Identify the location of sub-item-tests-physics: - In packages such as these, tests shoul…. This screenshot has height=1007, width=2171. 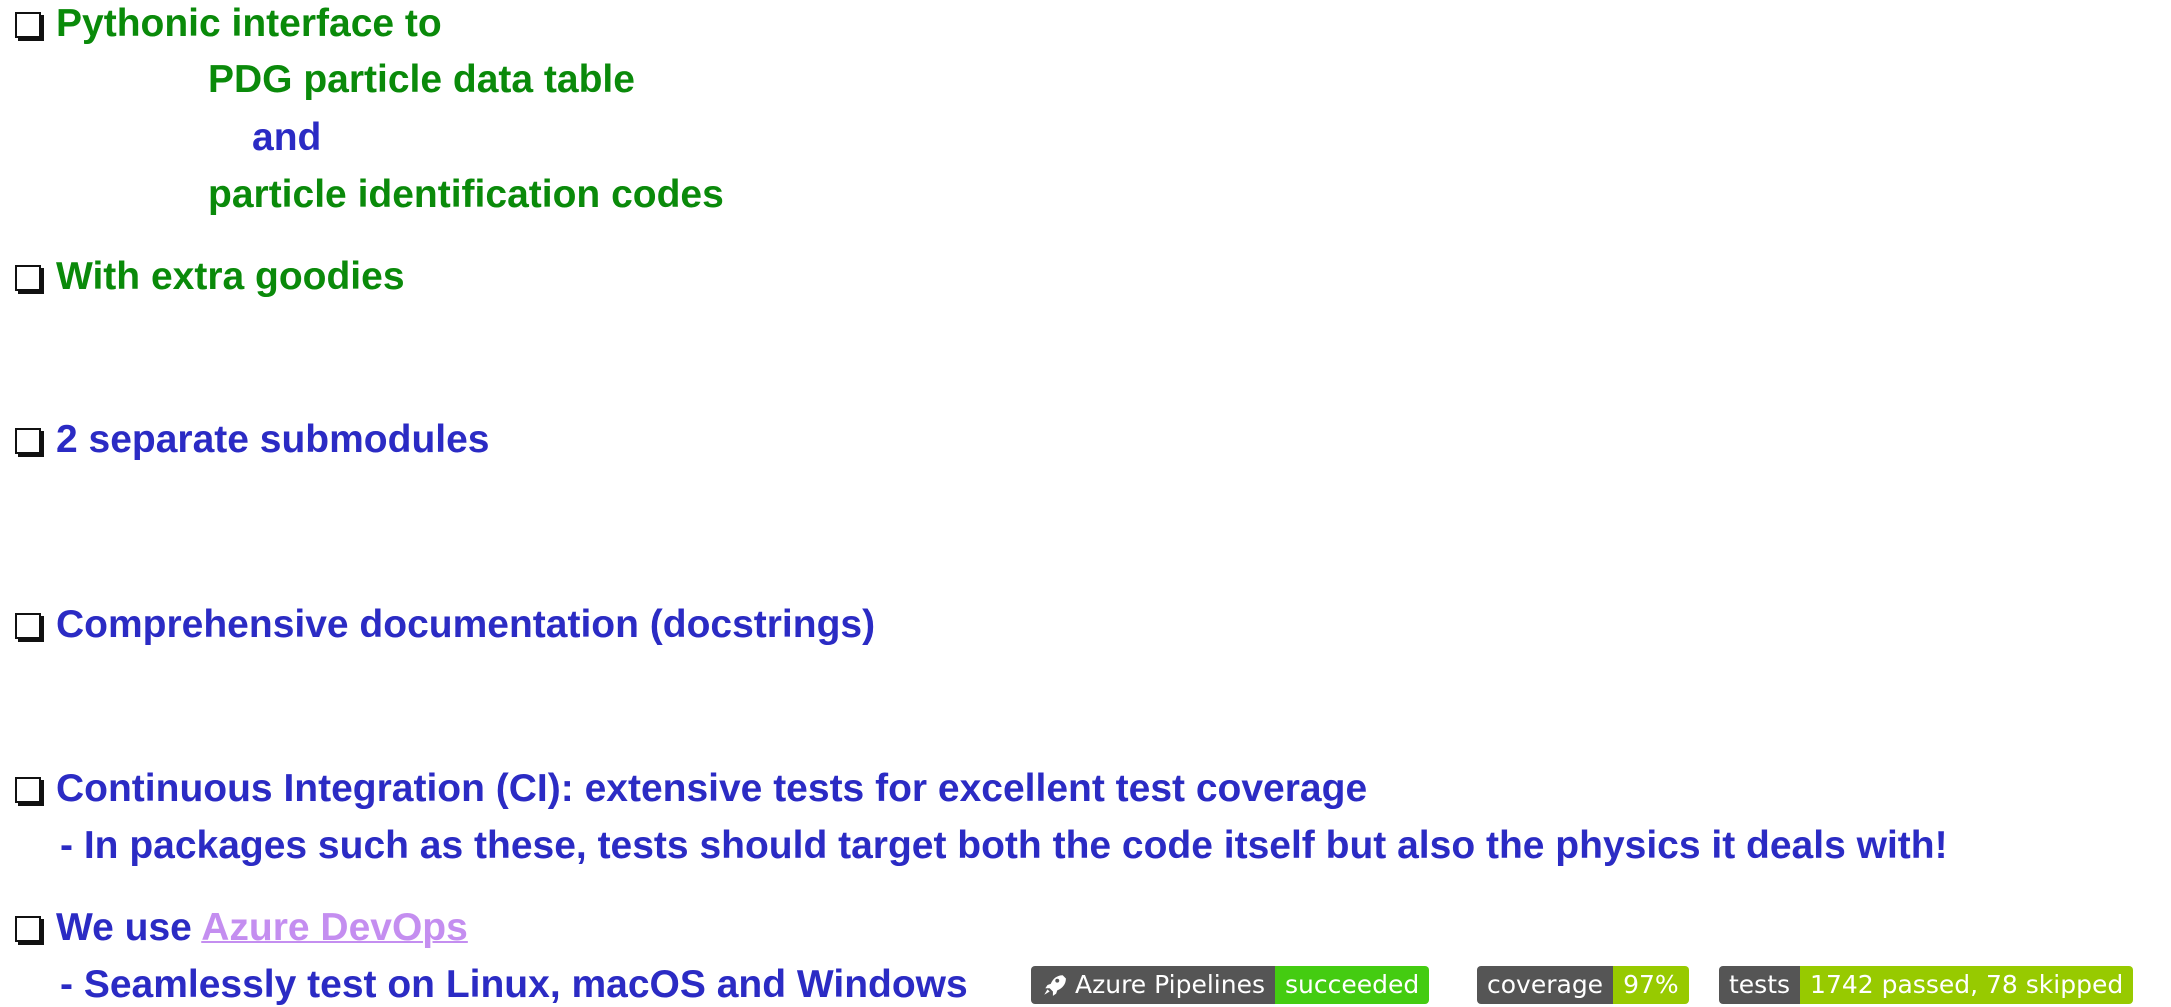
(1004, 845).